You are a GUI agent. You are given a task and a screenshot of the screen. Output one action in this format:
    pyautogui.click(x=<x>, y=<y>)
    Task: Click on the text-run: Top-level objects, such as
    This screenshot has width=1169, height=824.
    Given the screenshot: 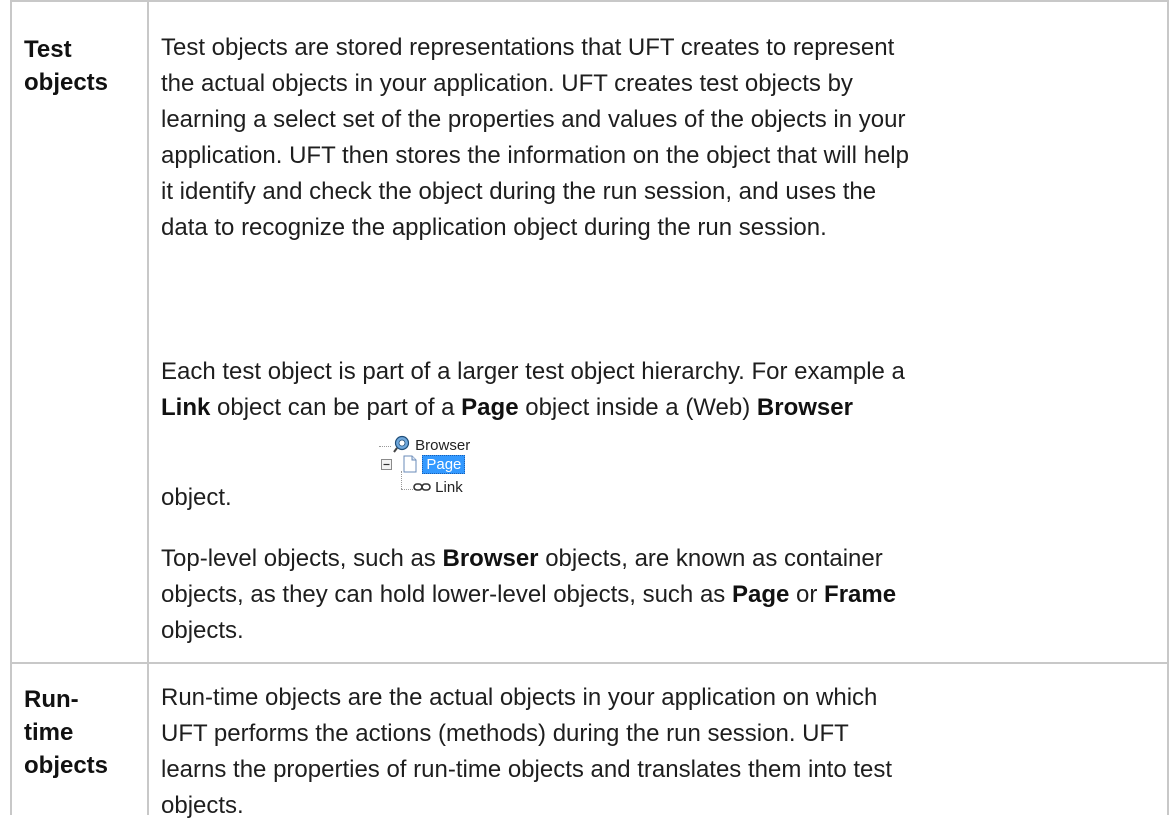 What is the action you would take?
    pyautogui.click(x=302, y=558)
    